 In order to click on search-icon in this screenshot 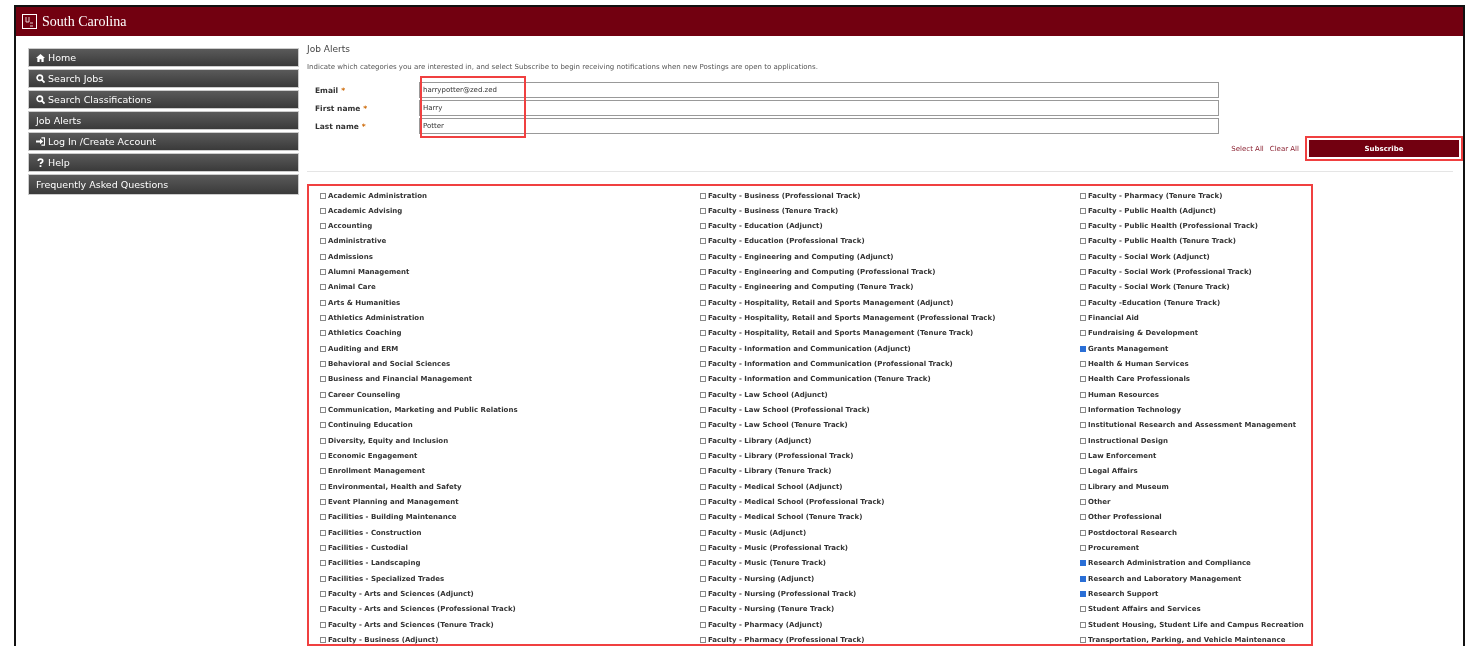, I will do `click(40, 78)`.